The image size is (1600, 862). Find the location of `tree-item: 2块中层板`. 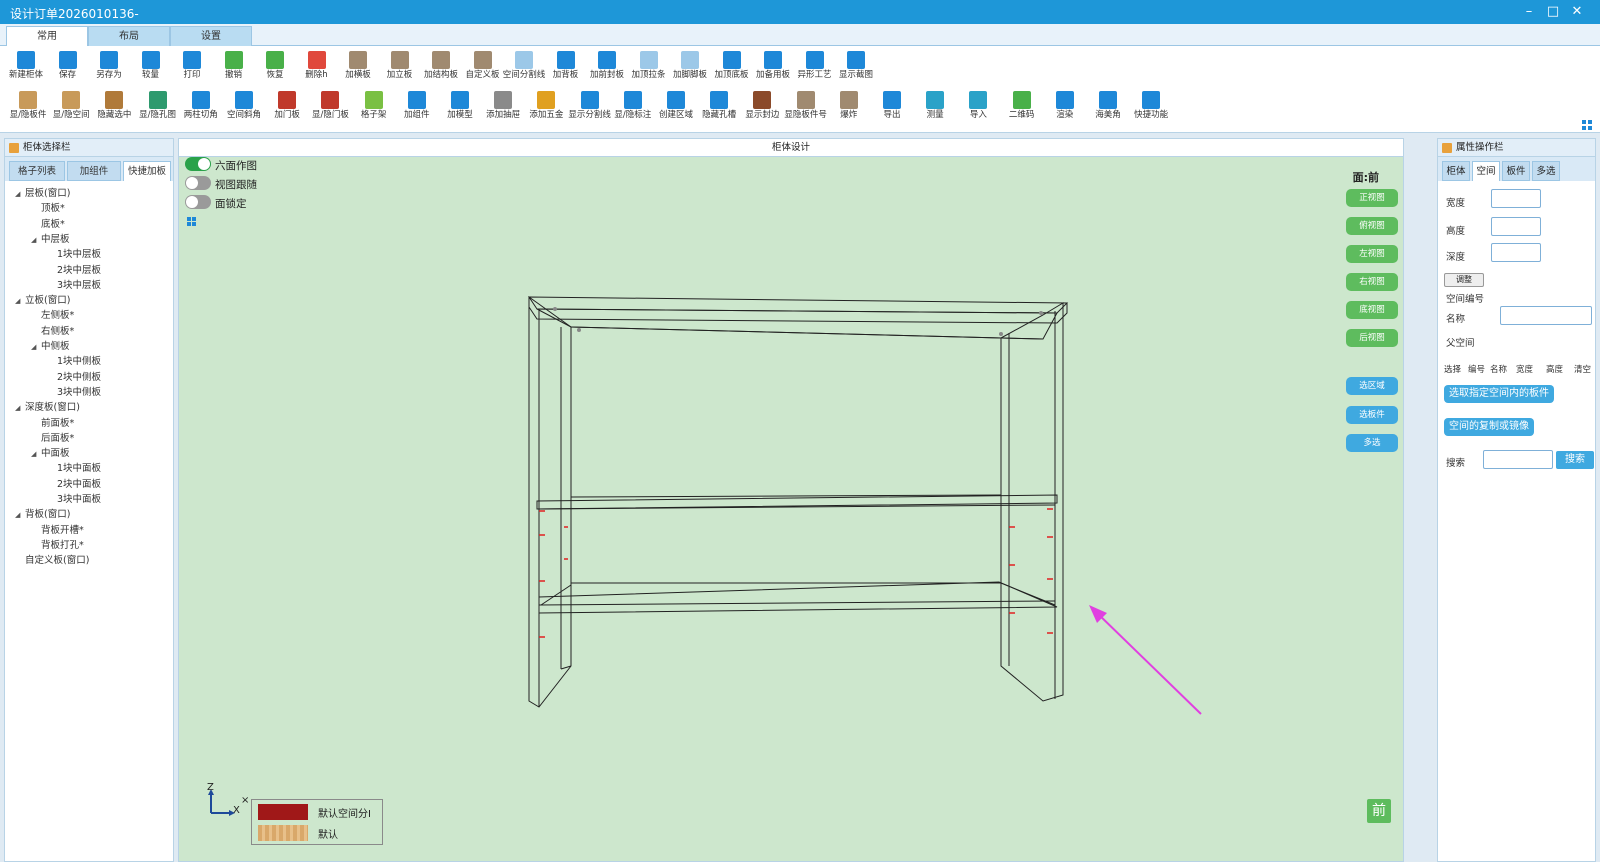

tree-item: 2块中层板 is located at coordinates (74, 269).